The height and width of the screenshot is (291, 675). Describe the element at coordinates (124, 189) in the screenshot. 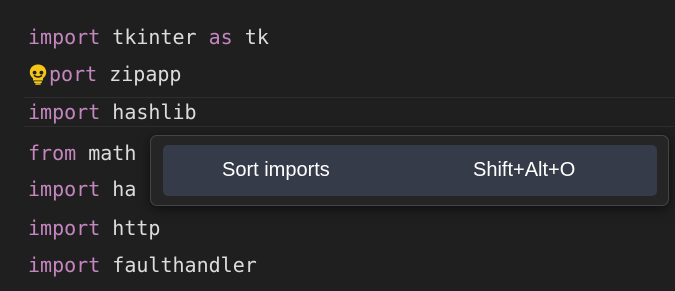

I see `module-name: ha` at that location.